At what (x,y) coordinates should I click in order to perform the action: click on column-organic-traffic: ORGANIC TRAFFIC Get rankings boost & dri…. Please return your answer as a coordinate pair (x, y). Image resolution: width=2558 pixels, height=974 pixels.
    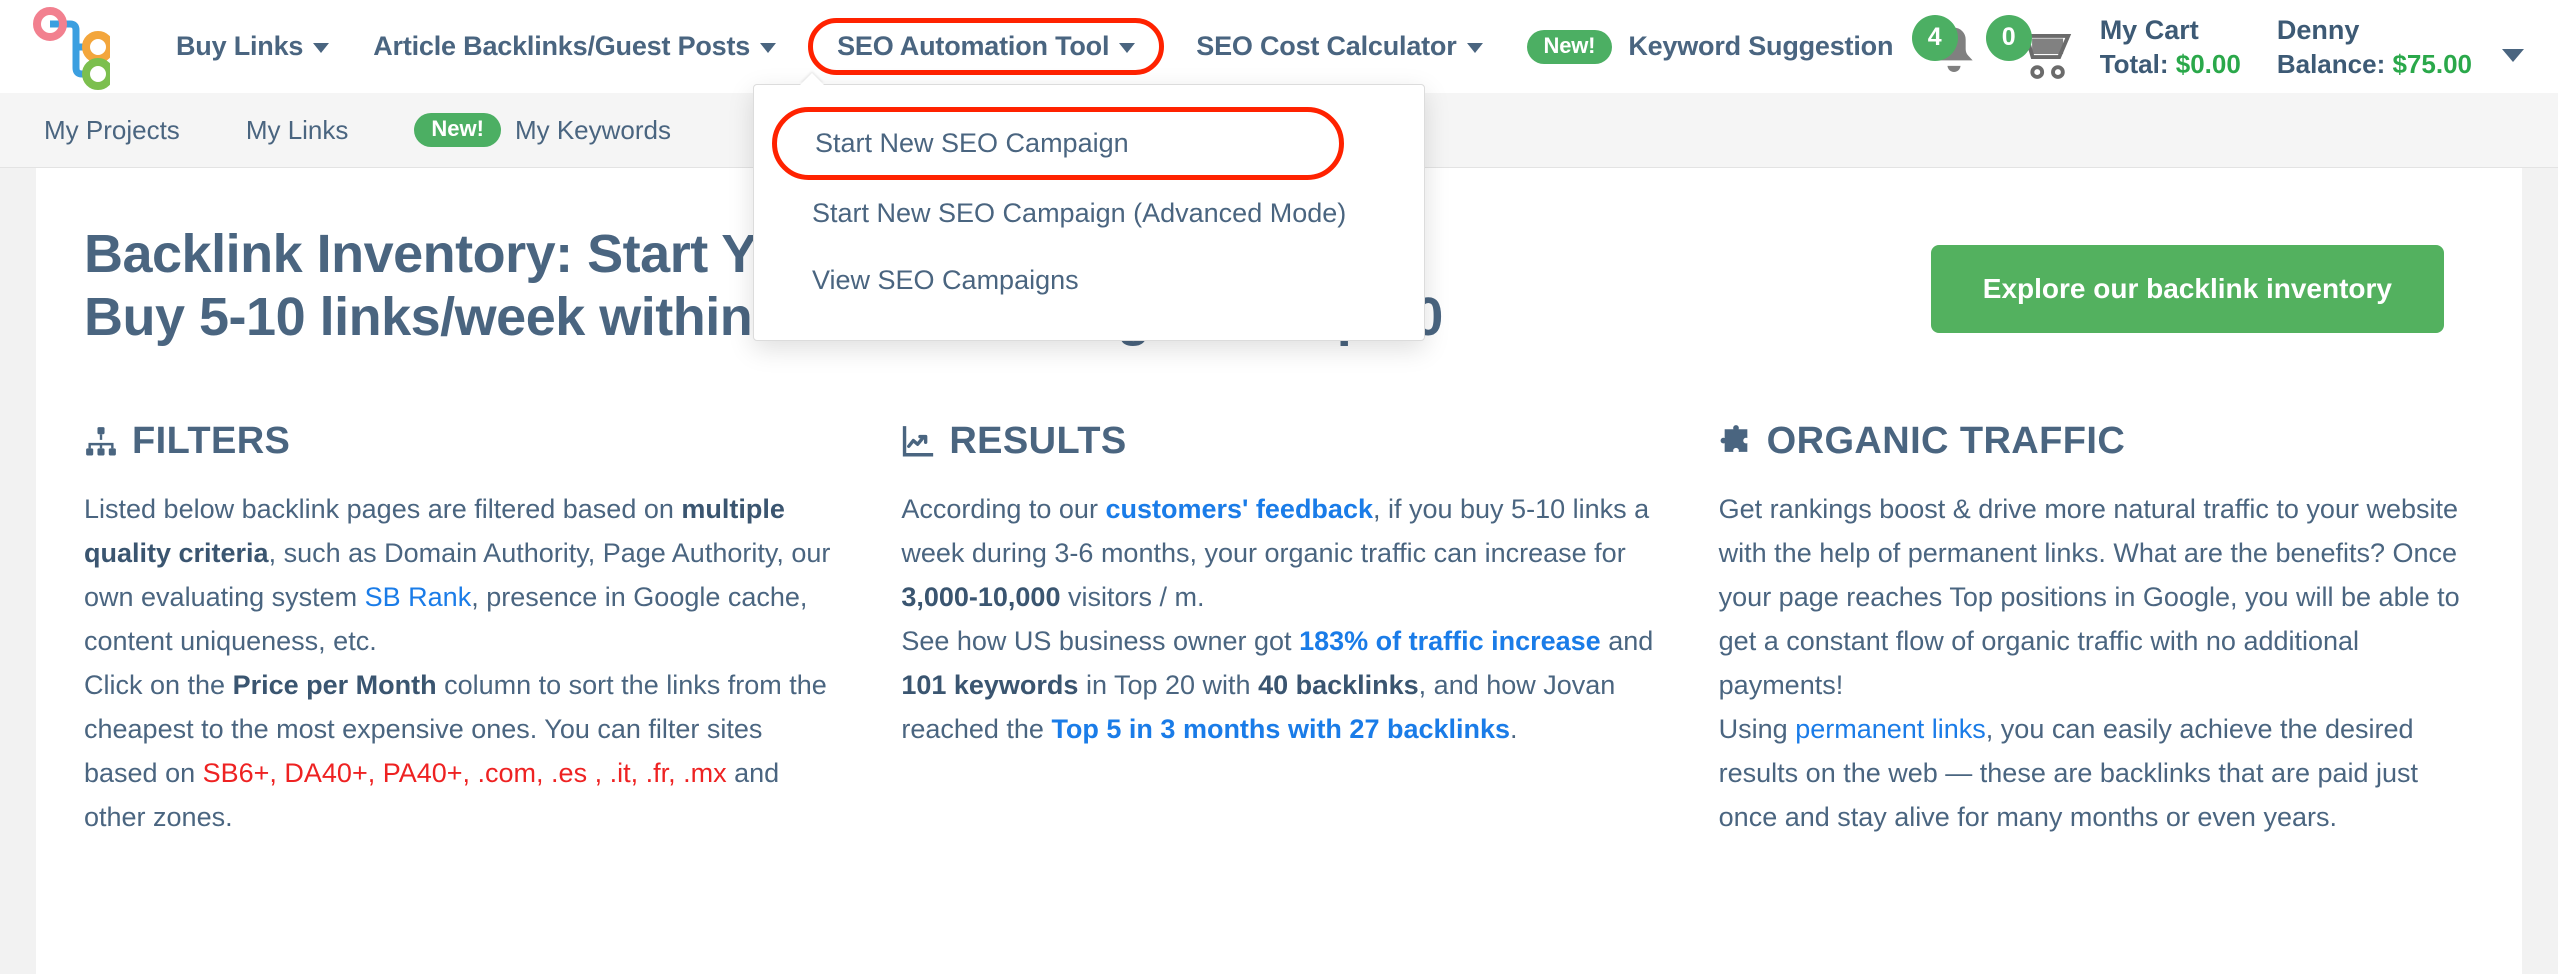
    Looking at the image, I should click on (2096, 629).